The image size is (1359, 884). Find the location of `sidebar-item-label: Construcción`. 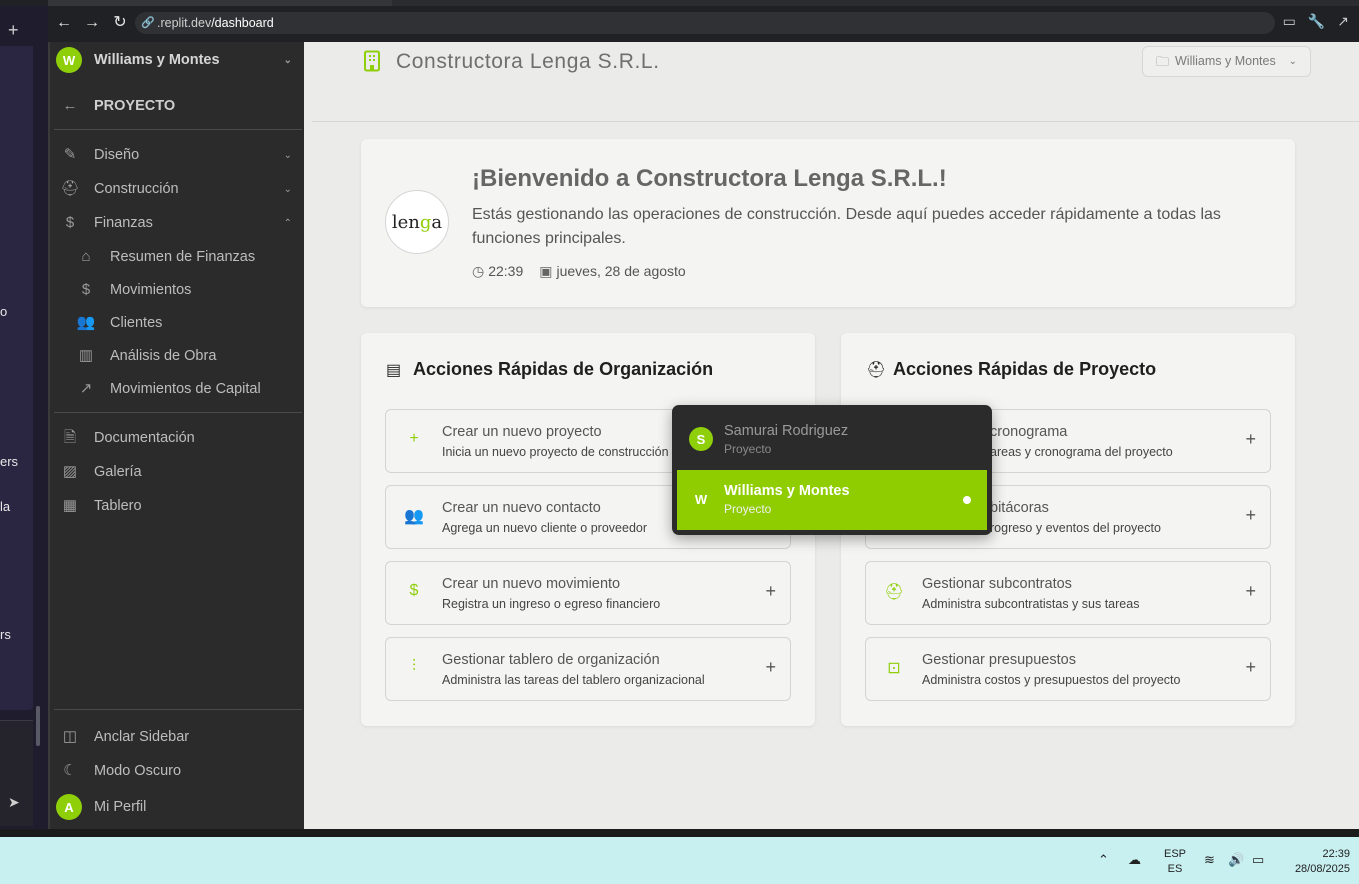

sidebar-item-label: Construcción is located at coordinates (136, 189).